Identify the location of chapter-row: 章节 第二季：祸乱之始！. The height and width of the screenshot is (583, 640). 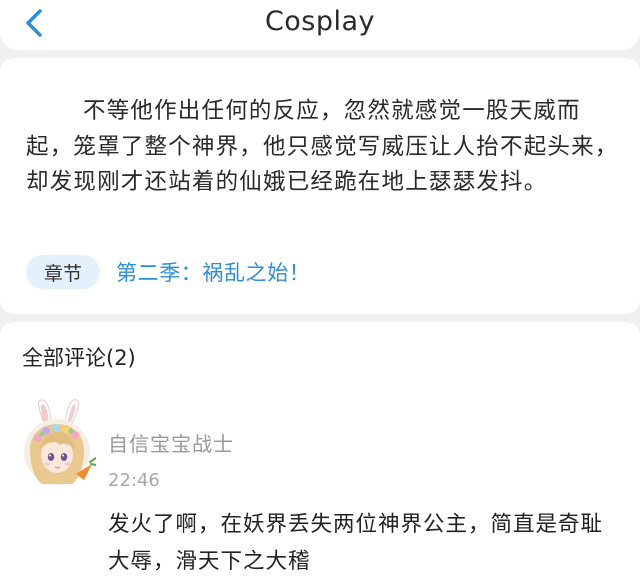
(168, 272).